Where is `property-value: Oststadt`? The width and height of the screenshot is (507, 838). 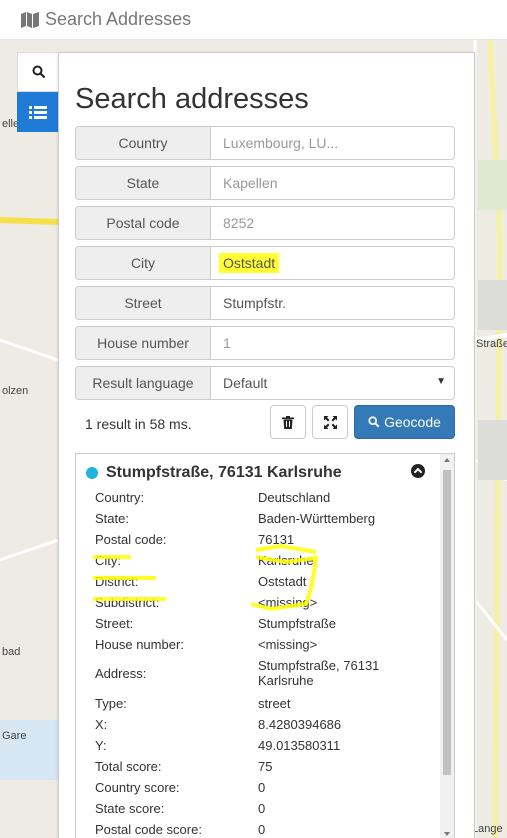
property-value: Oststadt is located at coordinates (282, 581).